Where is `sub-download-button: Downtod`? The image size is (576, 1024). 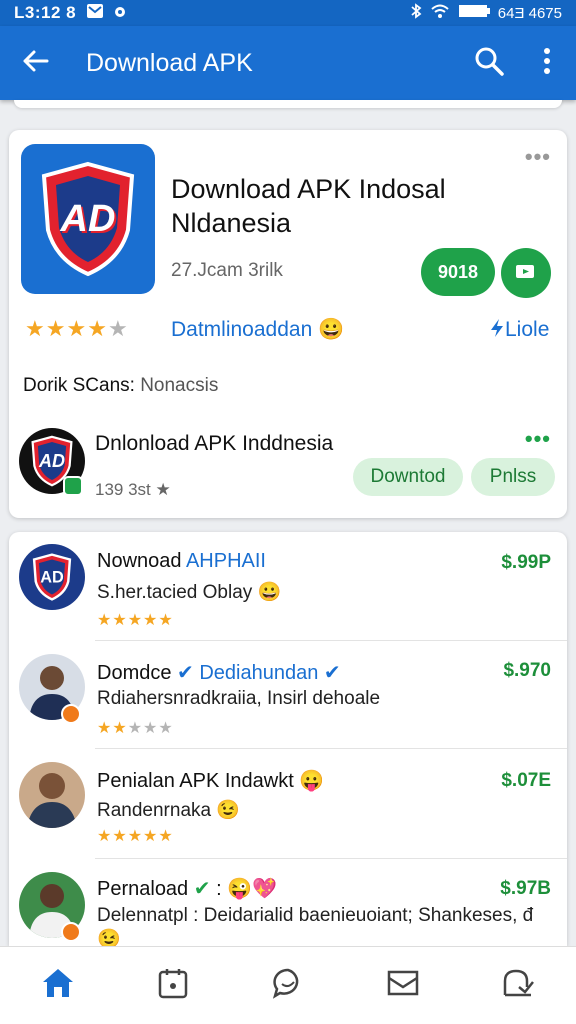 sub-download-button: Downtod is located at coordinates (408, 477).